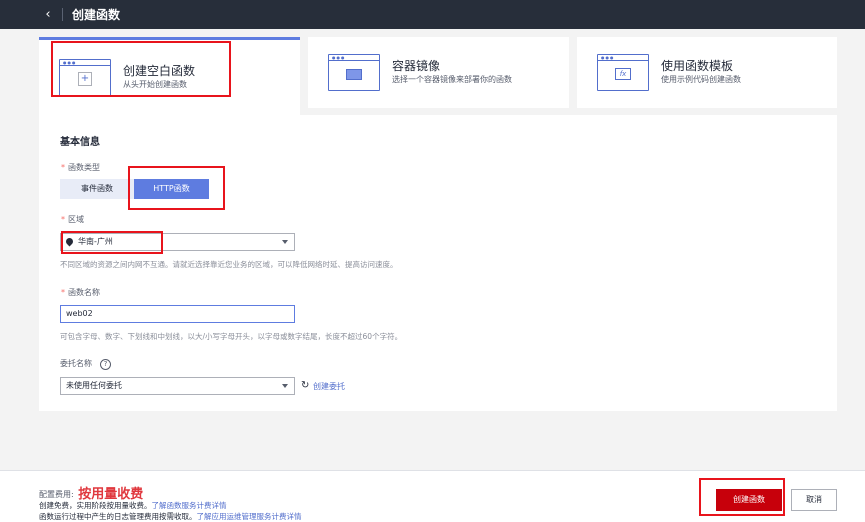 Image resolution: width=865 pixels, height=522 pixels. Describe the element at coordinates (72, 219) in the screenshot. I see `region-label: * 区域` at that location.